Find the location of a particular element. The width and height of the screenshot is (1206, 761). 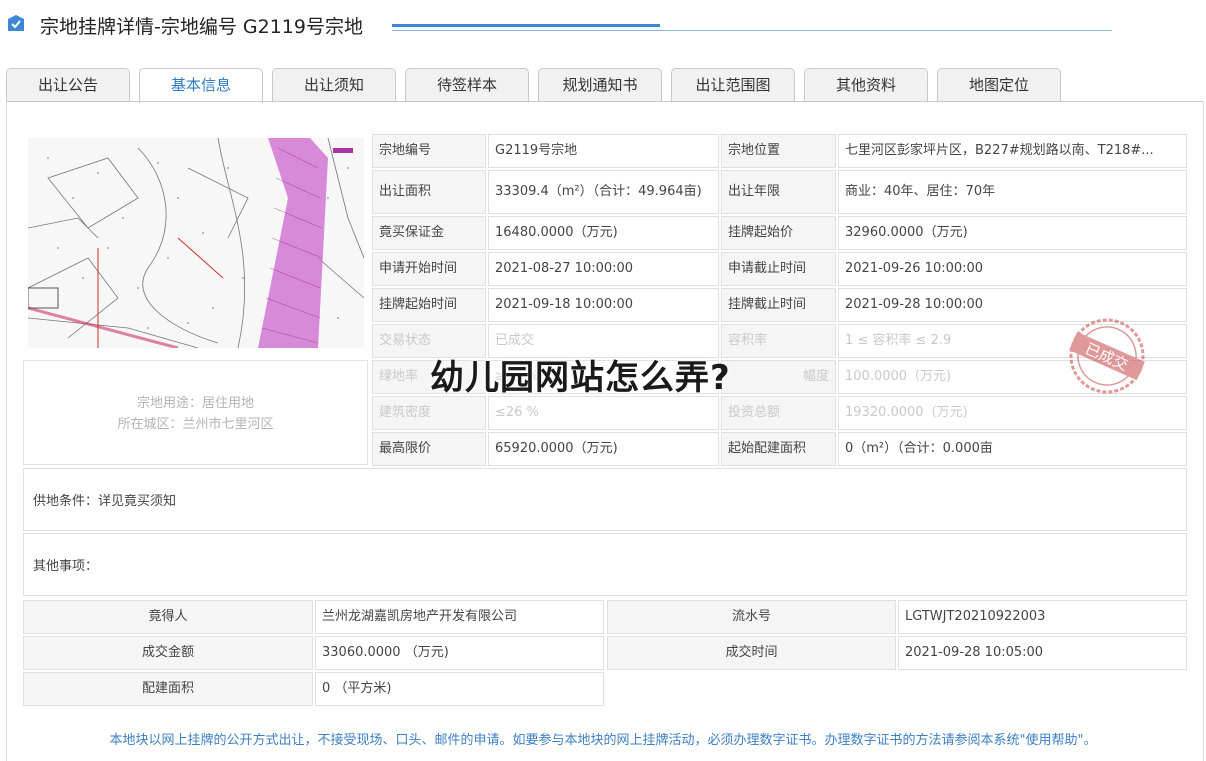

other-matters: 其他事项： is located at coordinates (605, 564).